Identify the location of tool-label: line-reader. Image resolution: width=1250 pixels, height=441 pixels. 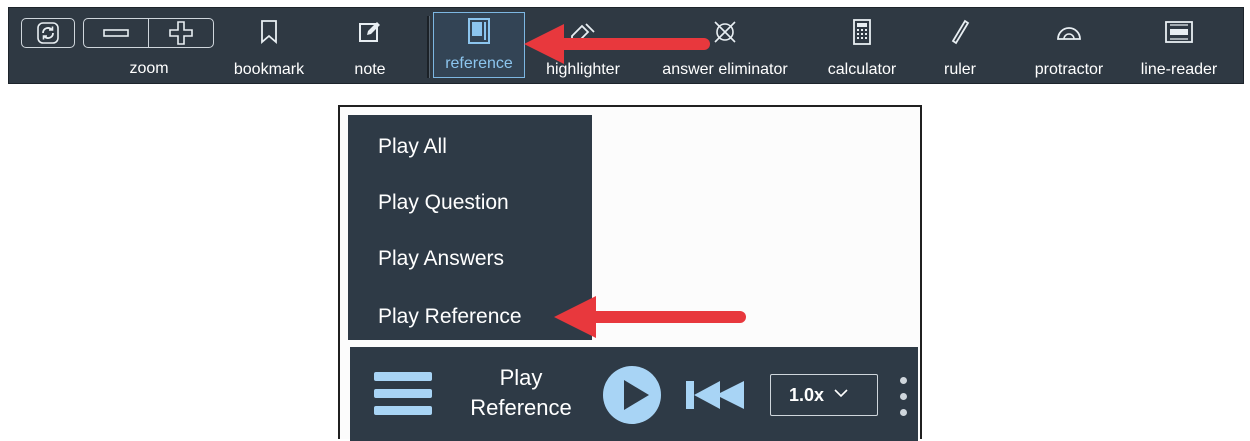
(1179, 69).